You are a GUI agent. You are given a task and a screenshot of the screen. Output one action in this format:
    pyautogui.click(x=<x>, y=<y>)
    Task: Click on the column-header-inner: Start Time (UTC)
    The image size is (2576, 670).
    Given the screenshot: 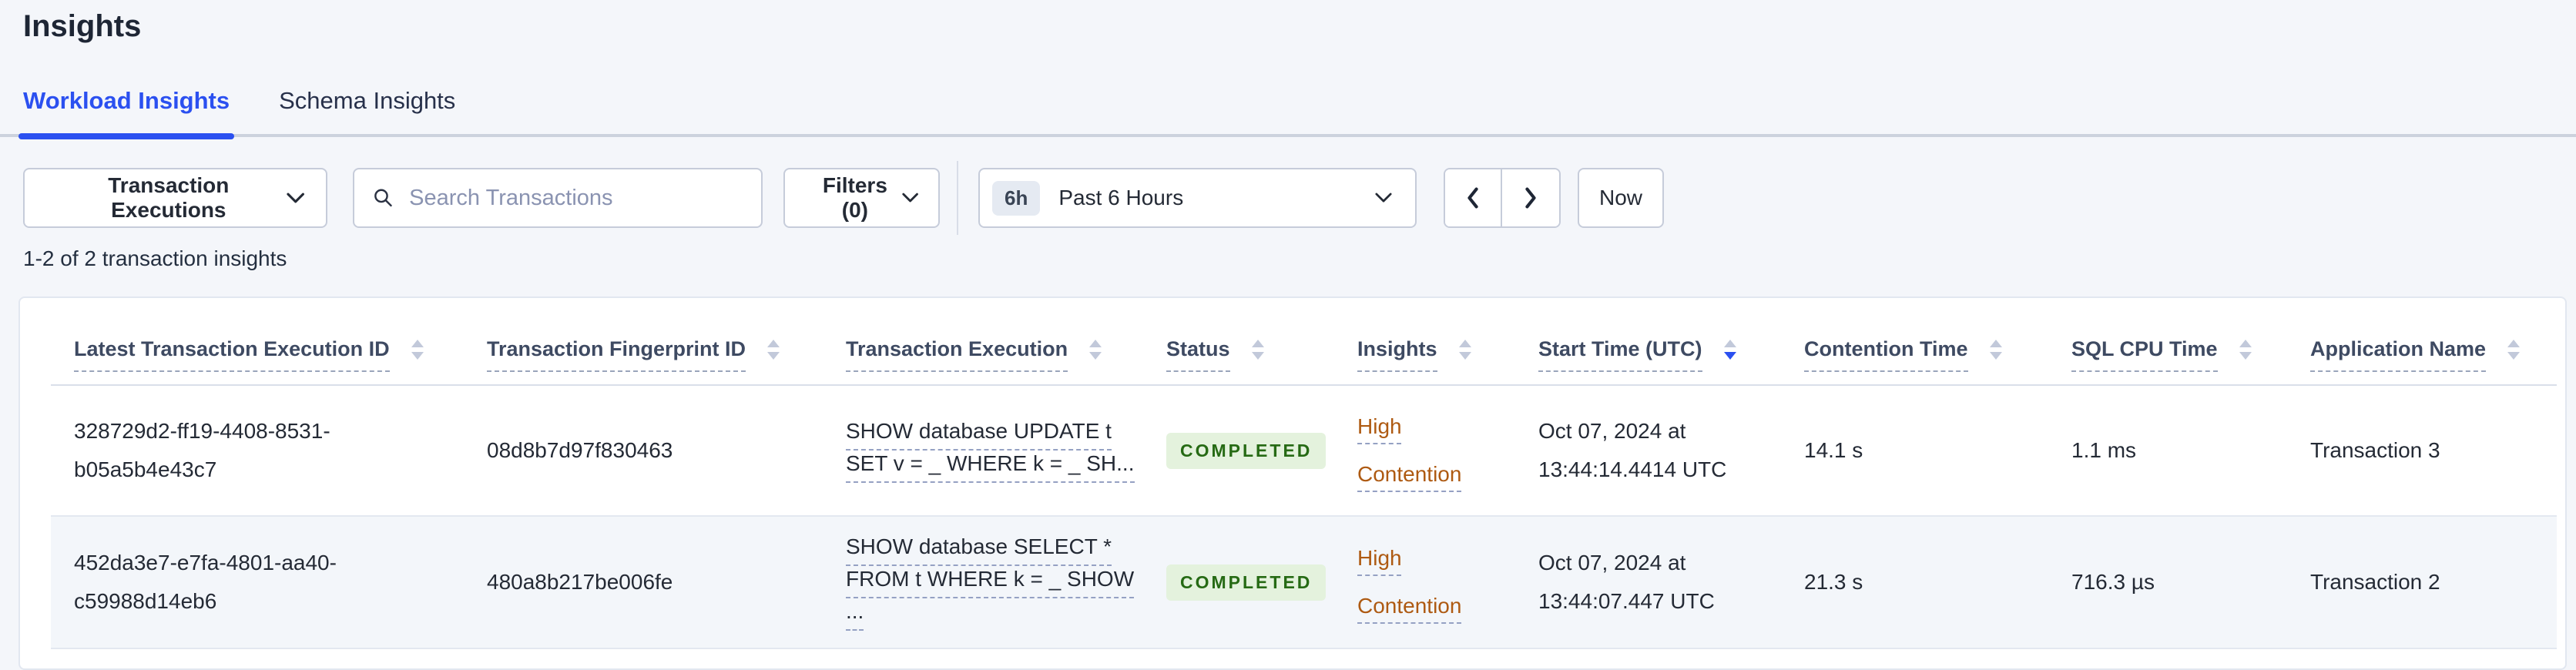 What is the action you would take?
    pyautogui.click(x=1659, y=354)
    